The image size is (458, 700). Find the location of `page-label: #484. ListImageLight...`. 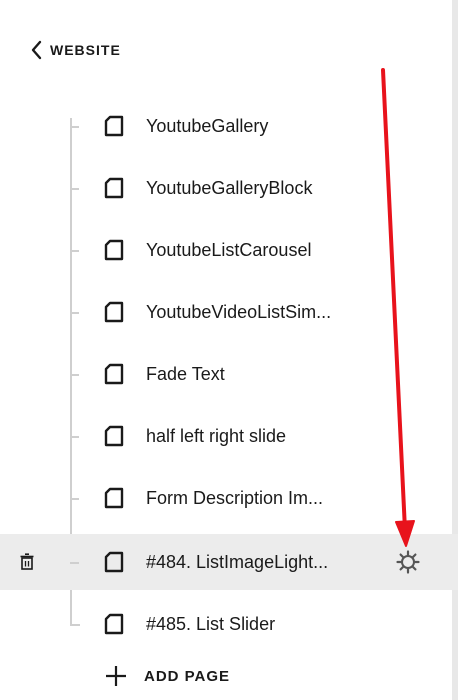

page-label: #484. ListImageLight... is located at coordinates (237, 562).